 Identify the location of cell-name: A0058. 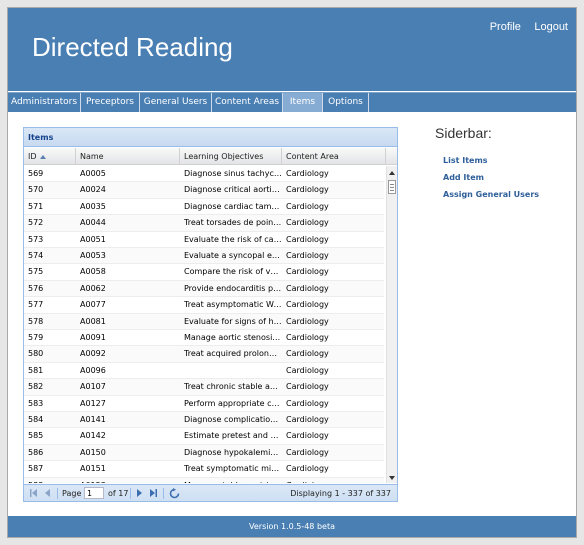
(93, 272).